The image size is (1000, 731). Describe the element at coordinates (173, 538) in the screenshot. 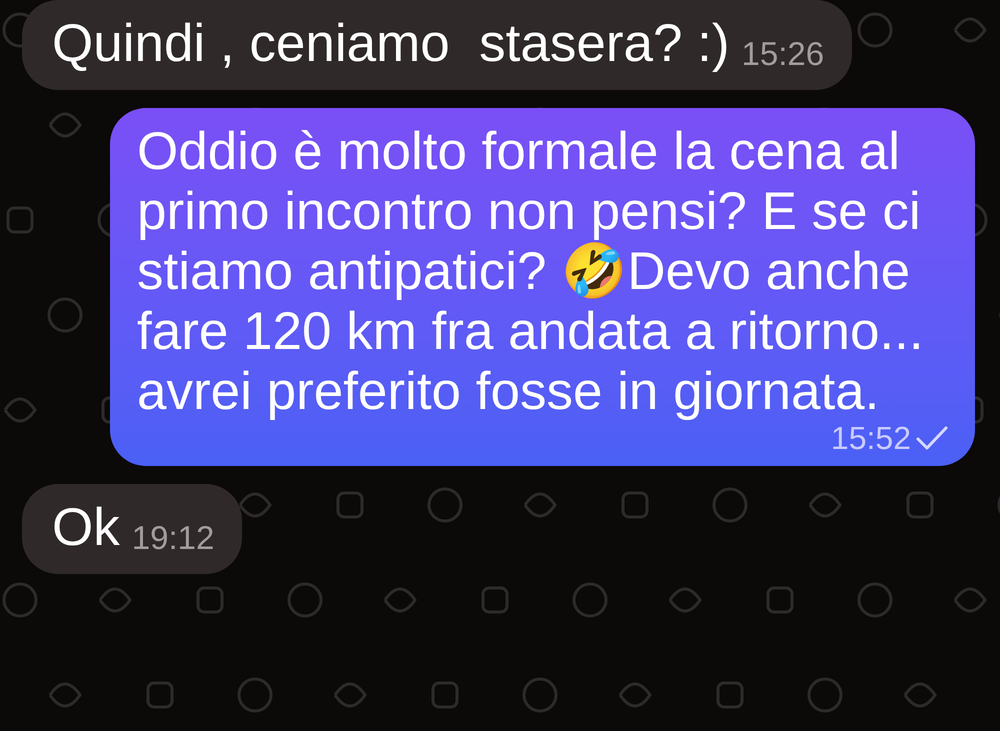

I see `message-time: 19:12` at that location.